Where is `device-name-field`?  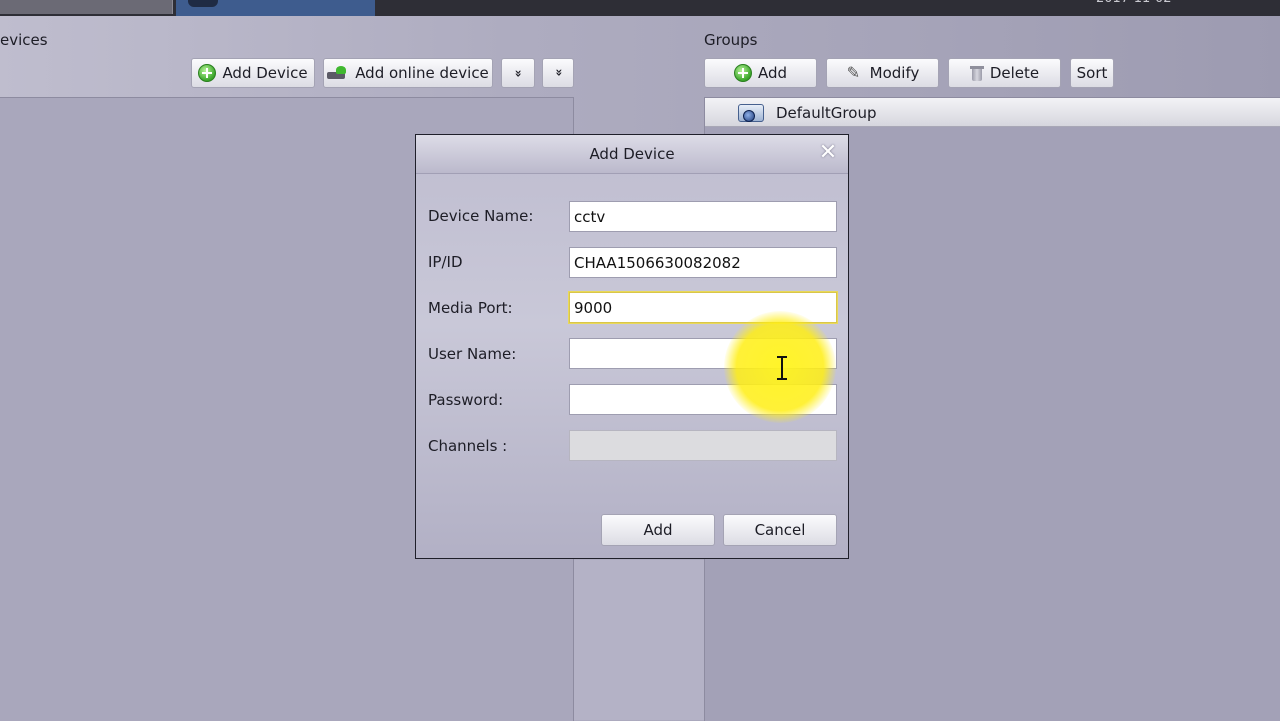 device-name-field is located at coordinates (703, 216).